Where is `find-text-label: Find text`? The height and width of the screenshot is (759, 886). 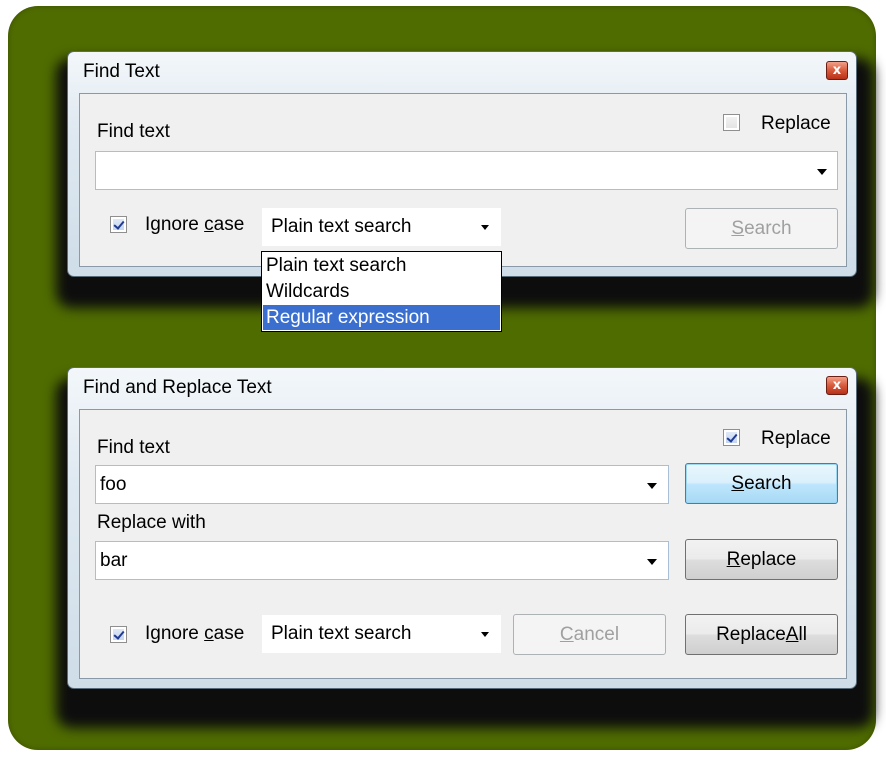 find-text-label: Find text is located at coordinates (133, 131).